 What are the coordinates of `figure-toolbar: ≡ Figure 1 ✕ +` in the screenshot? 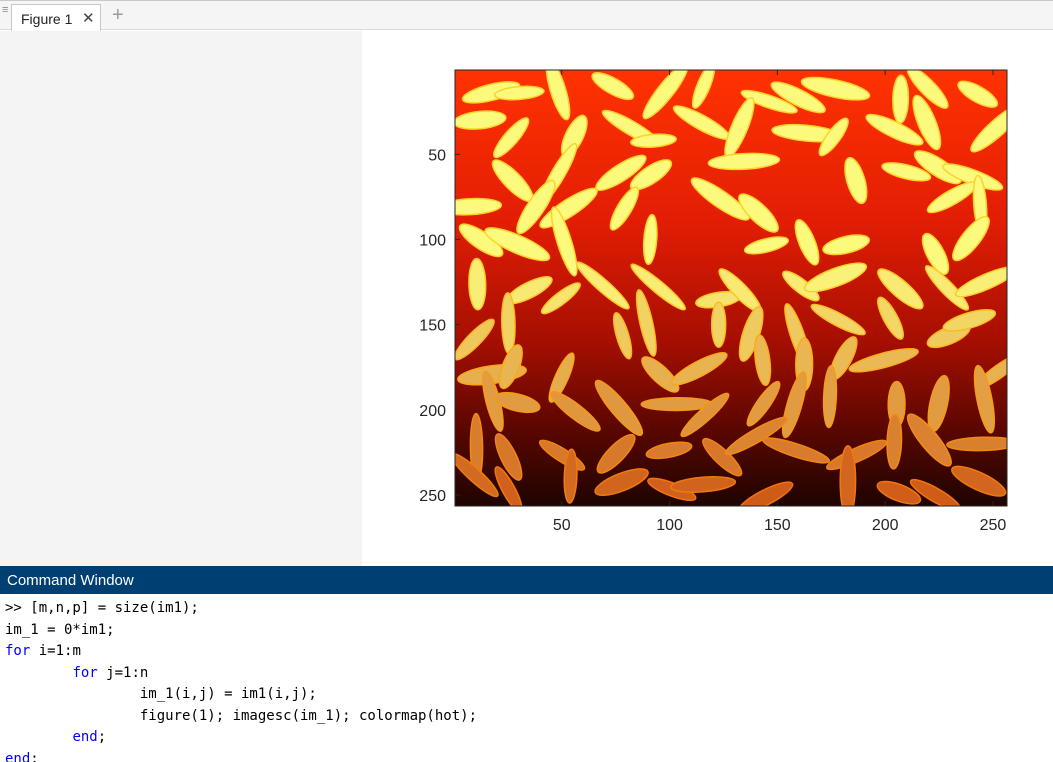 It's located at (526, 15).